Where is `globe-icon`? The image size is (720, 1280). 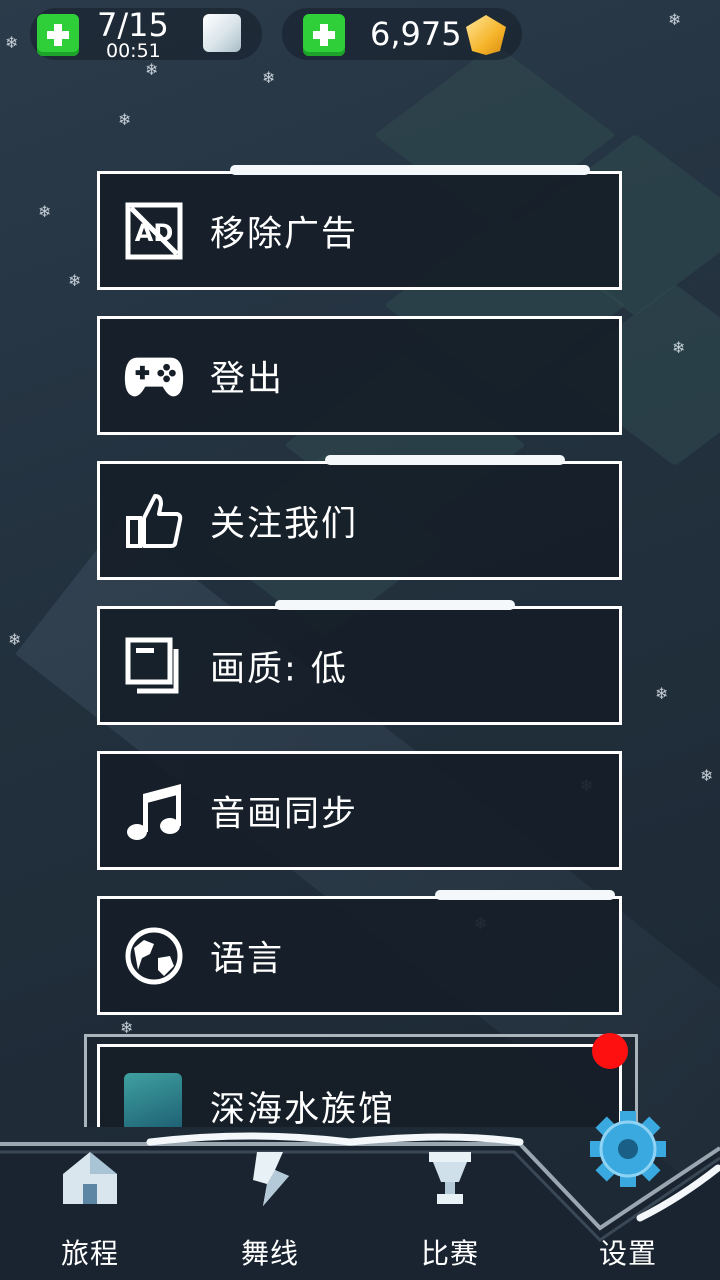 globe-icon is located at coordinates (154, 956).